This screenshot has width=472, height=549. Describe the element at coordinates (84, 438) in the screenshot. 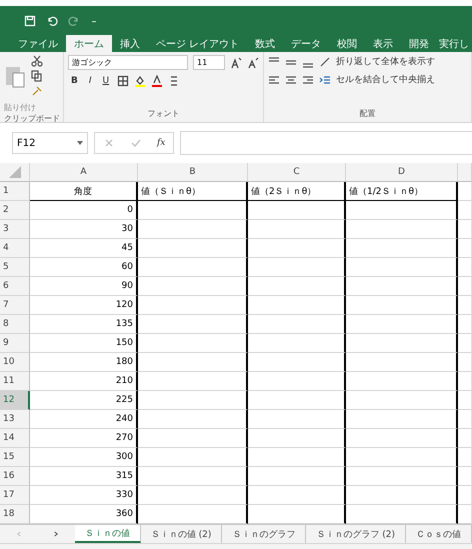

I see `table-cell: 270` at that location.